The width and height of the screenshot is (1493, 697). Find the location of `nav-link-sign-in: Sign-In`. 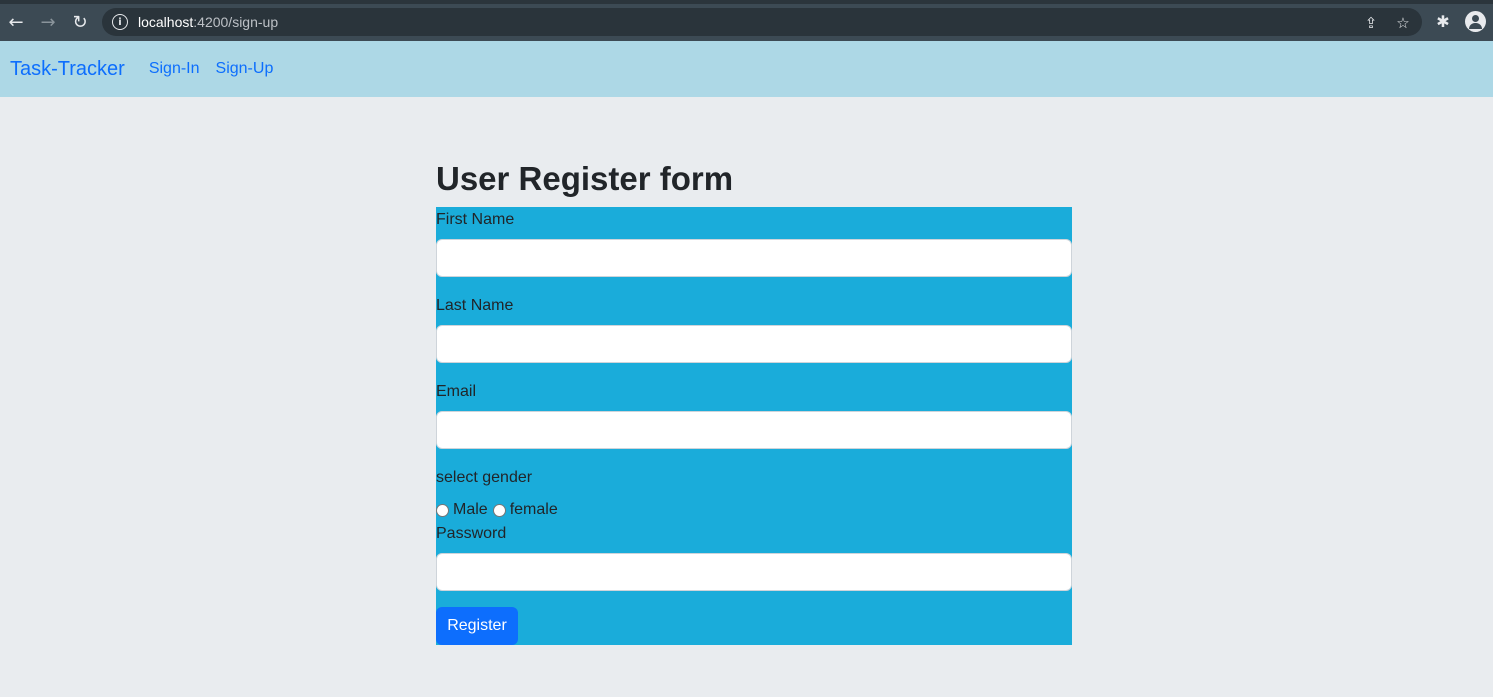

nav-link-sign-in: Sign-In is located at coordinates (174, 69).